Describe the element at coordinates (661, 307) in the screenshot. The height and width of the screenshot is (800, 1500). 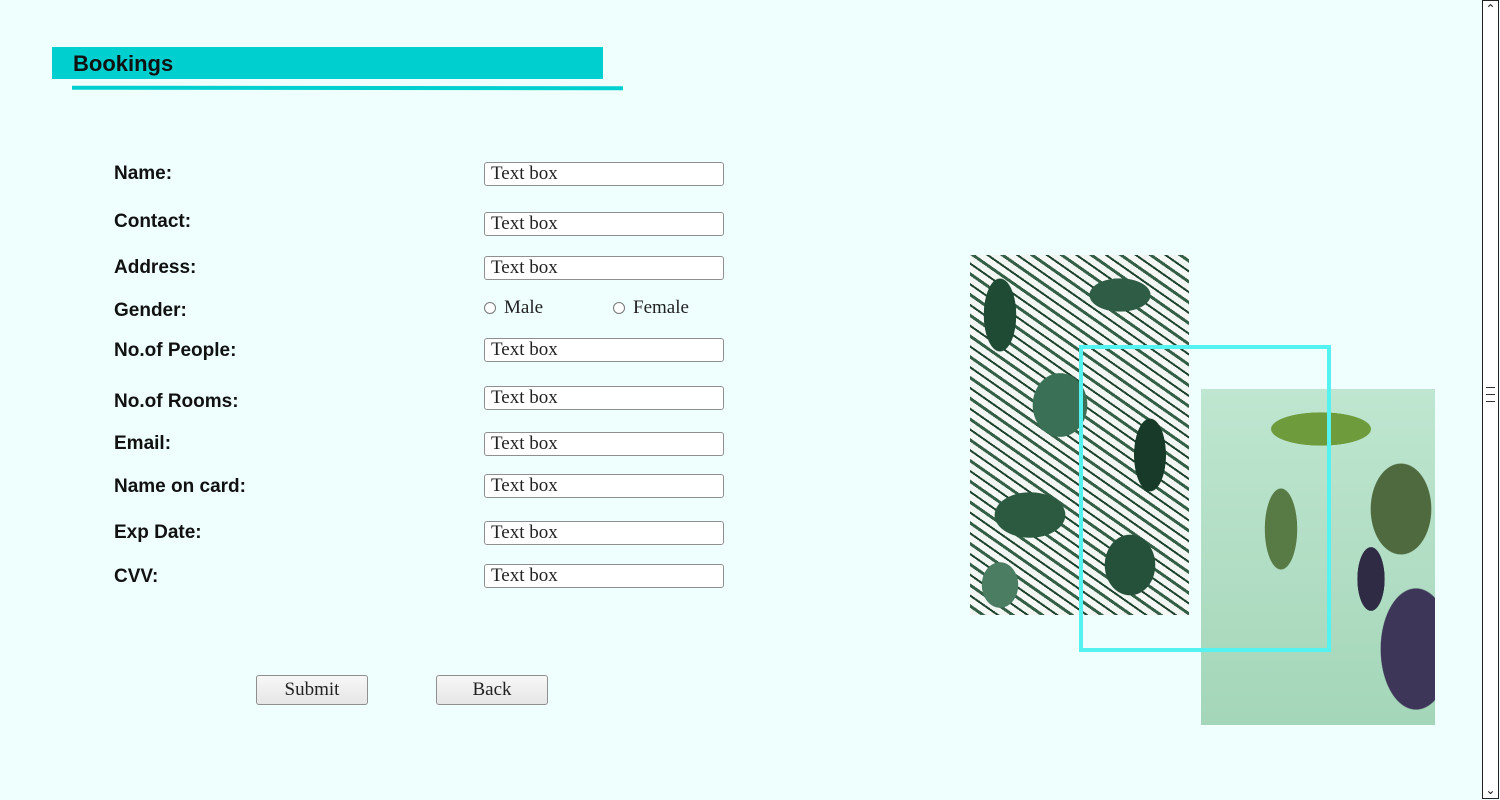
I see `female-label: Female` at that location.